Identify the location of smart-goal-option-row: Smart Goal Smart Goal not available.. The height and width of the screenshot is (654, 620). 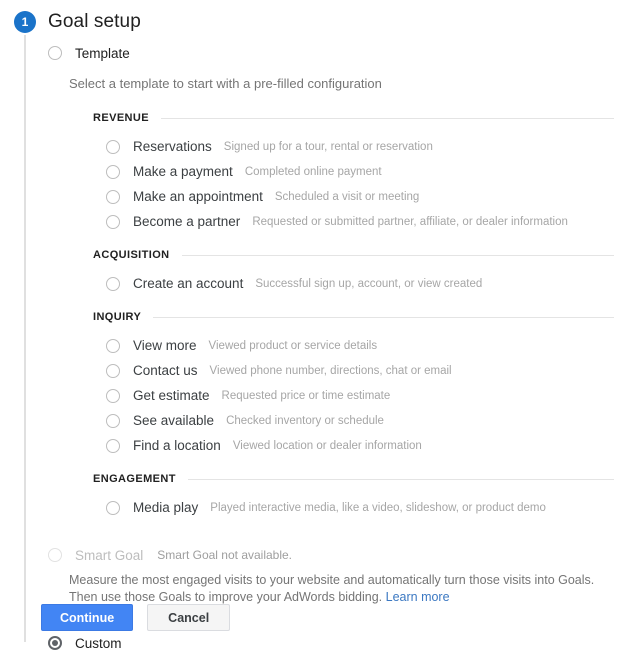
(331, 555).